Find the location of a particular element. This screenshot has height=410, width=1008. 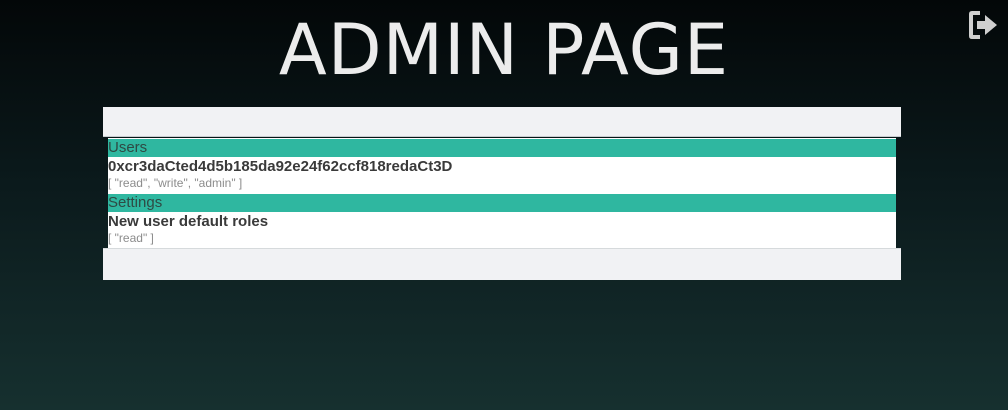

setting-entry: New user default roles [ "read" ] is located at coordinates (502, 230).